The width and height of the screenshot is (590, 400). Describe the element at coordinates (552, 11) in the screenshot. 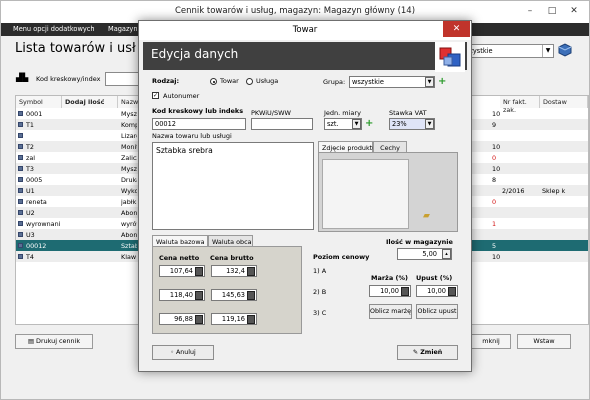

I see `maximize-icon: □` at that location.